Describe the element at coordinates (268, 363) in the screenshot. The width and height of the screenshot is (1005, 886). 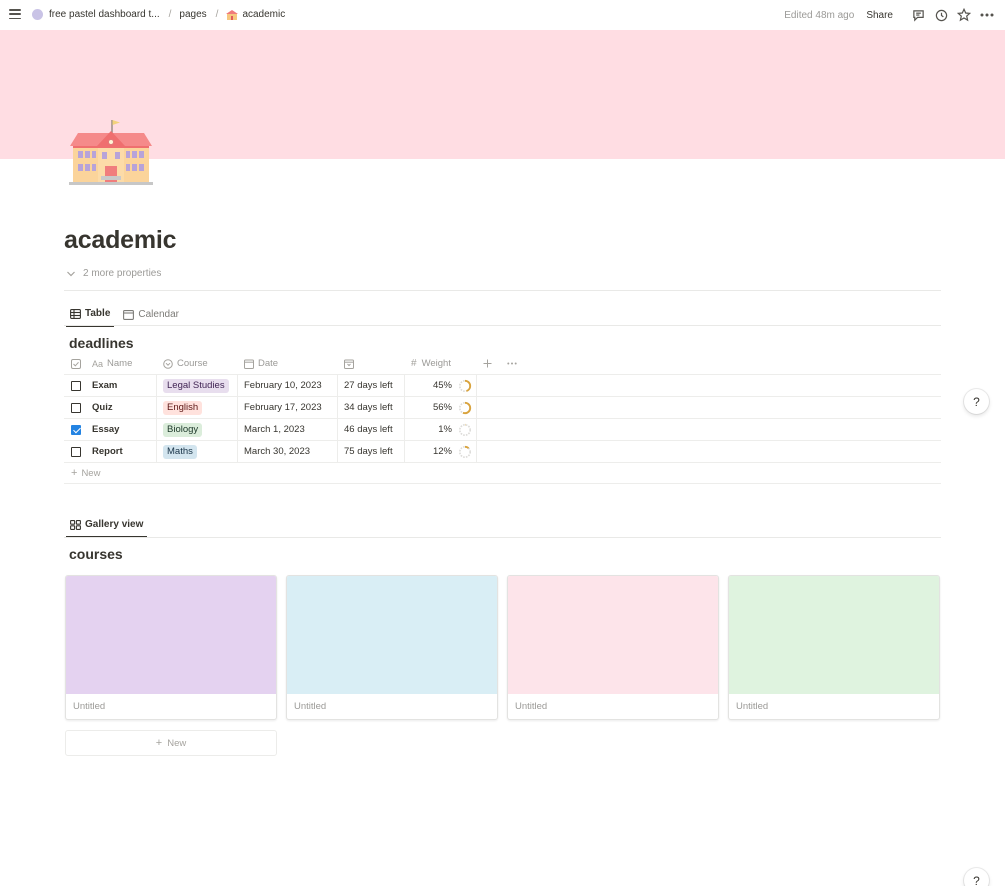
I see `column-label: Date` at that location.